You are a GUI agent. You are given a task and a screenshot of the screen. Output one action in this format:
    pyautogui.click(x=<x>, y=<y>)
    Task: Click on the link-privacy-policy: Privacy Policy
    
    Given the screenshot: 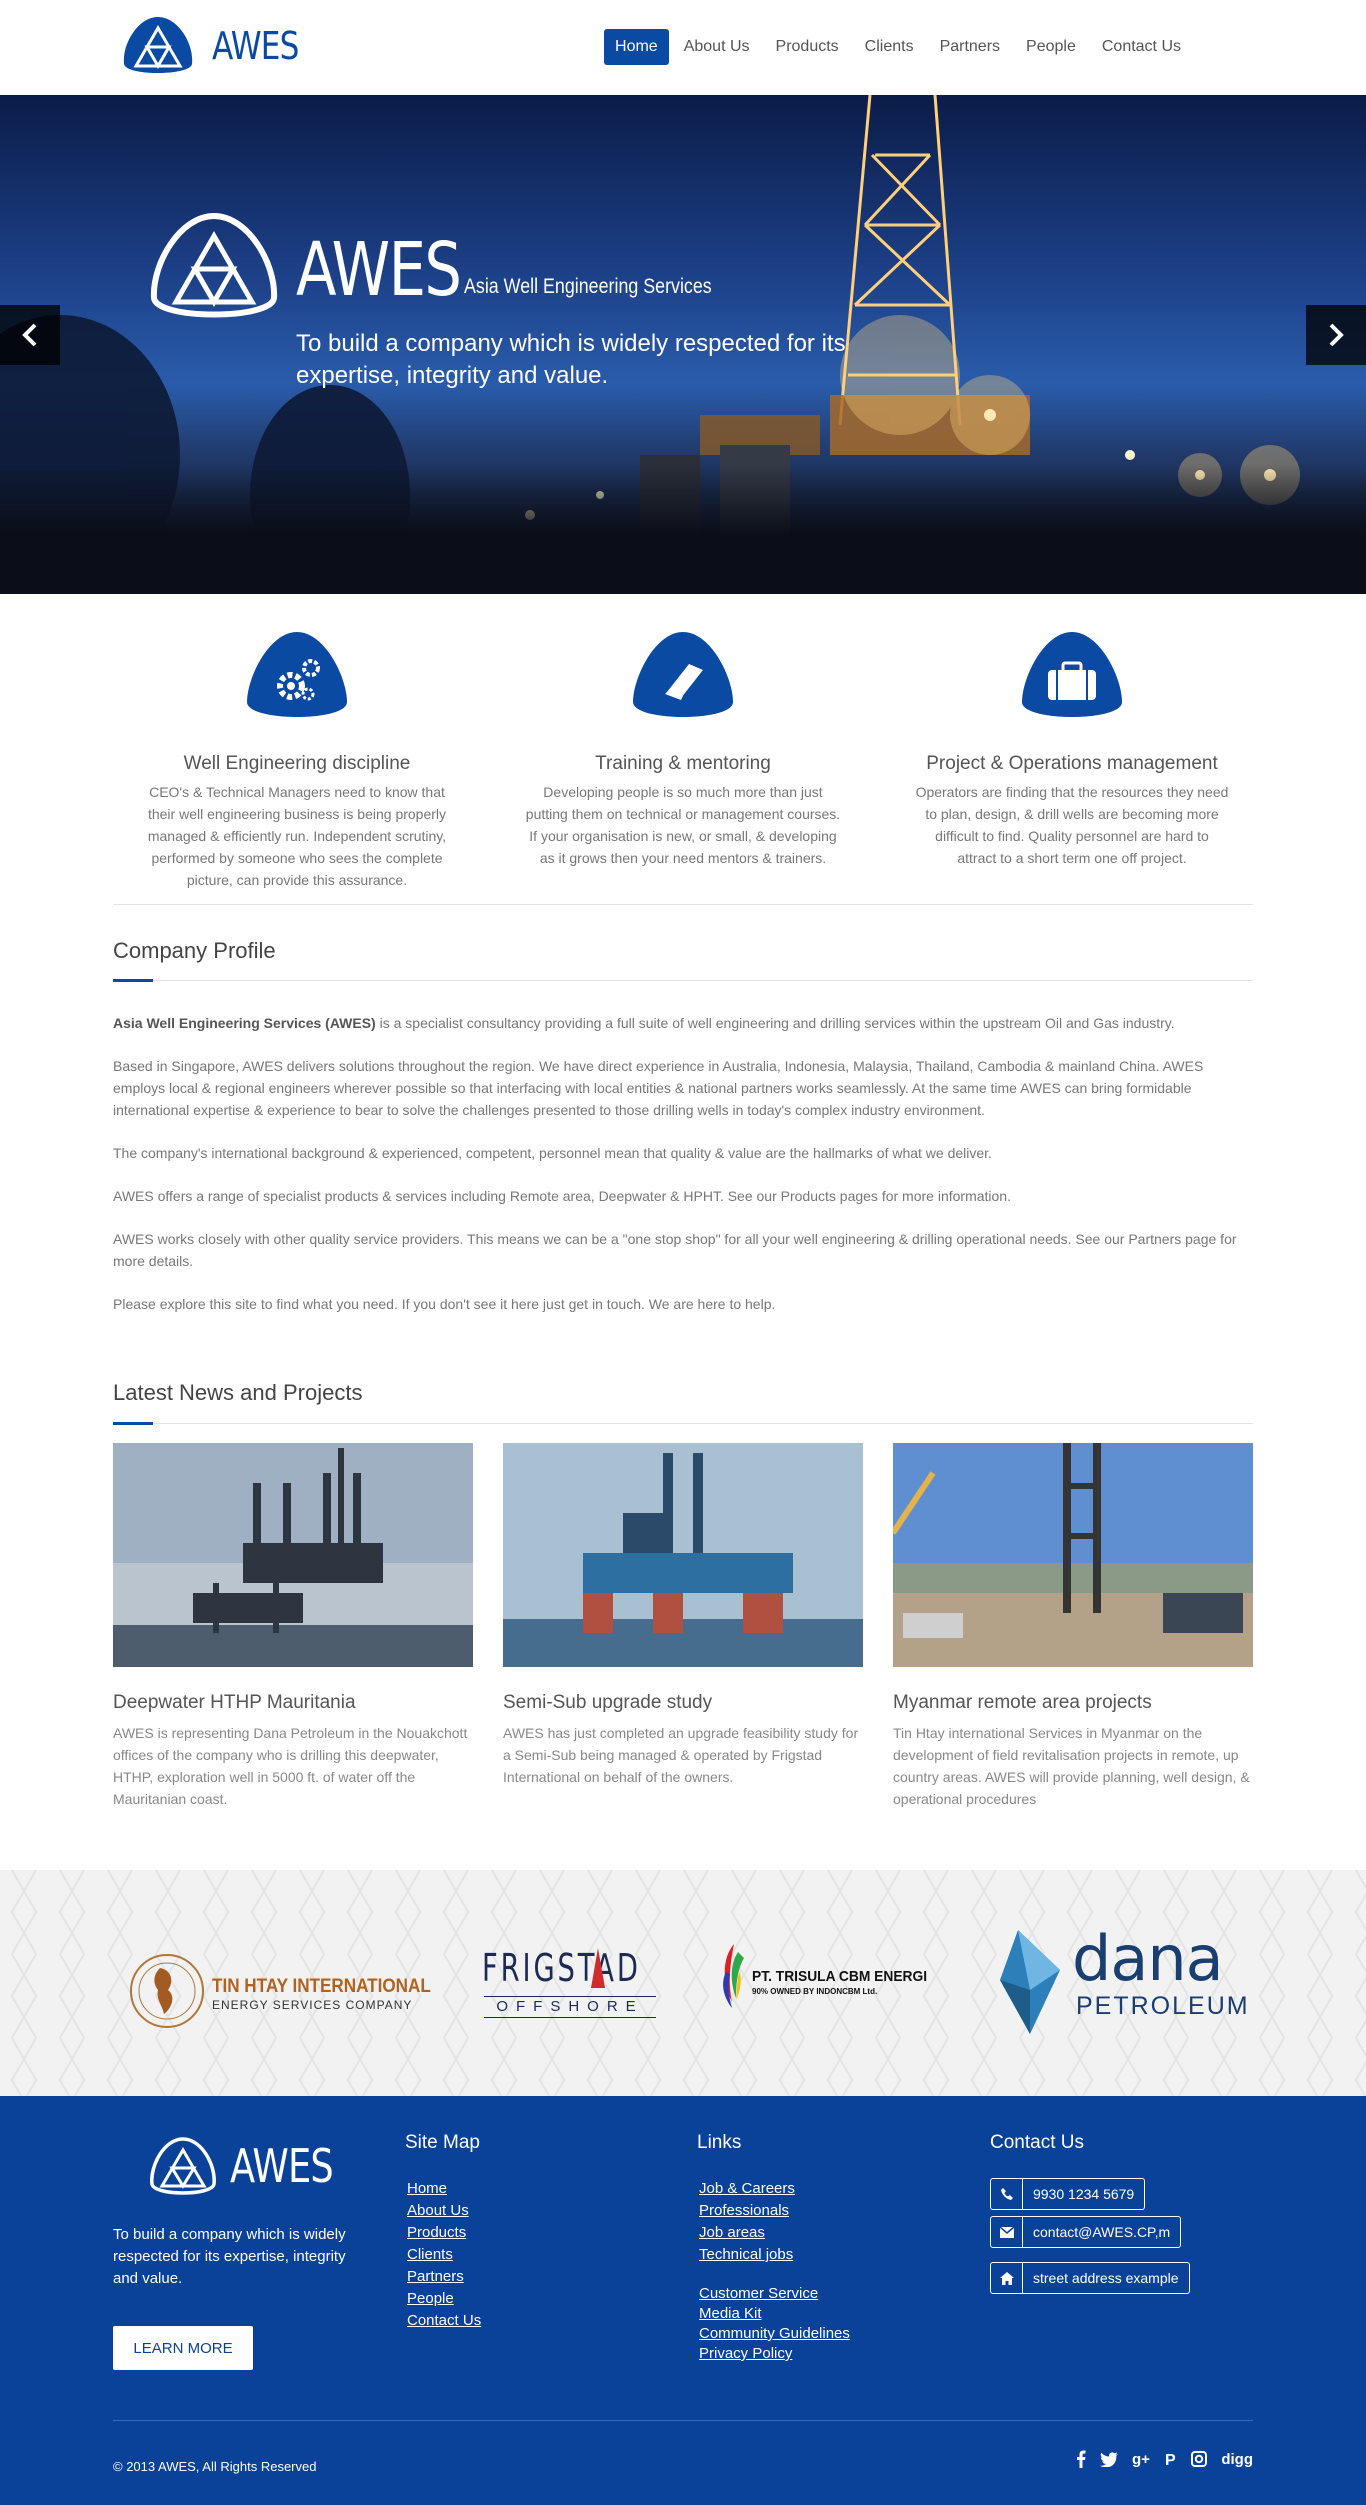 What is the action you would take?
    pyautogui.click(x=745, y=2353)
    